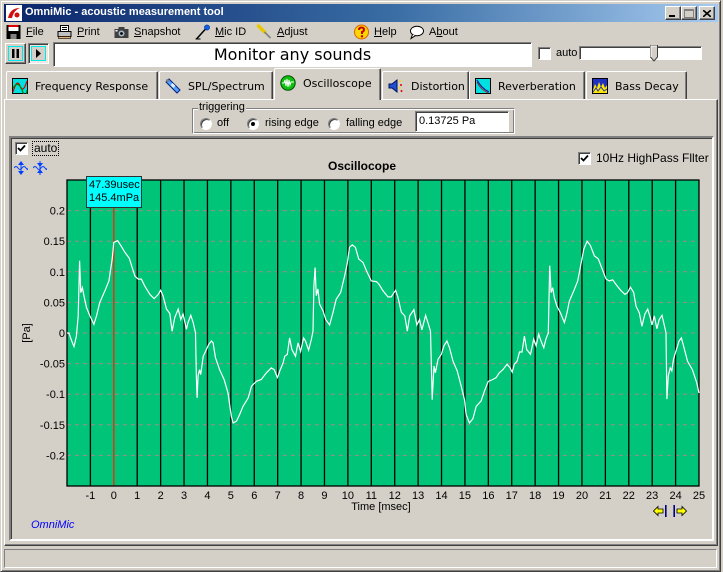 This screenshot has height=572, width=723. I want to click on tab-spl-spectrum-label: SPL/Spectrum, so click(226, 86).